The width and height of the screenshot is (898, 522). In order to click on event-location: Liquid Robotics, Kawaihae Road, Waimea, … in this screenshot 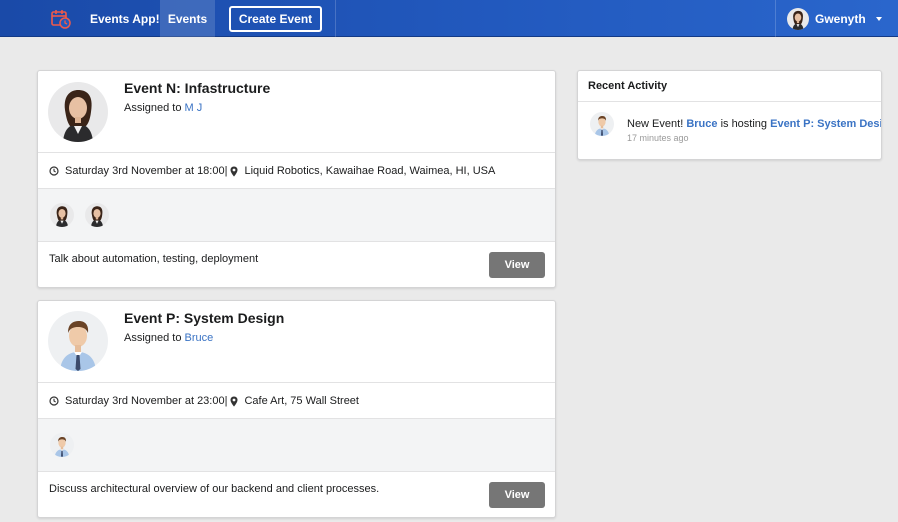, I will do `click(370, 171)`.